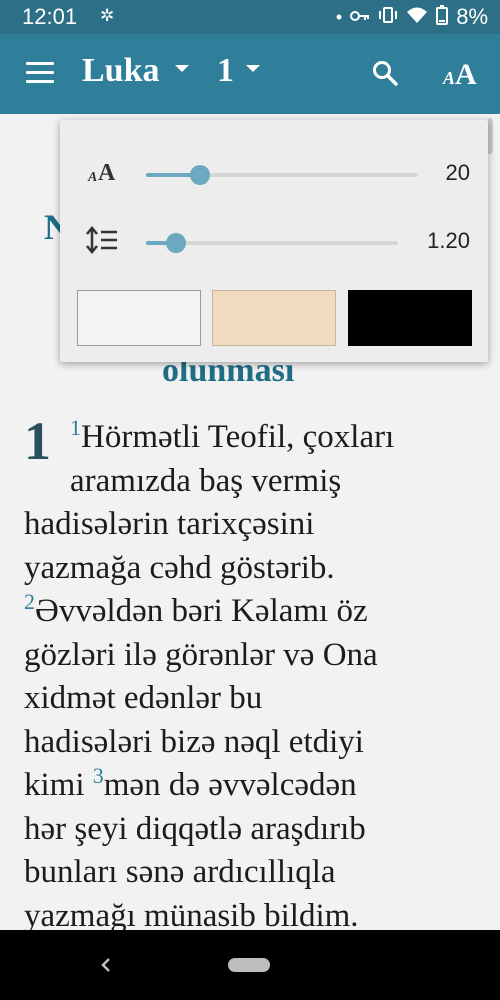 The width and height of the screenshot is (500, 1000). Describe the element at coordinates (194, 741) in the screenshot. I see `line-text: hadisələri bizə nəql etdiyi` at that location.